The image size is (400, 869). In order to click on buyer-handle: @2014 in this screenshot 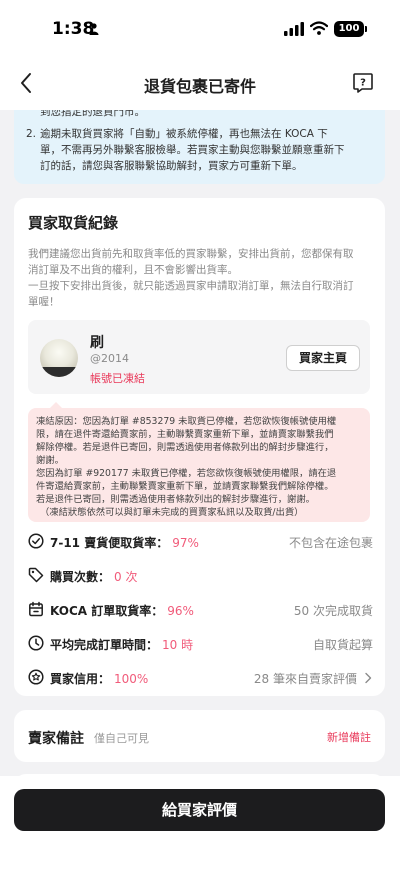, I will do `click(109, 358)`.